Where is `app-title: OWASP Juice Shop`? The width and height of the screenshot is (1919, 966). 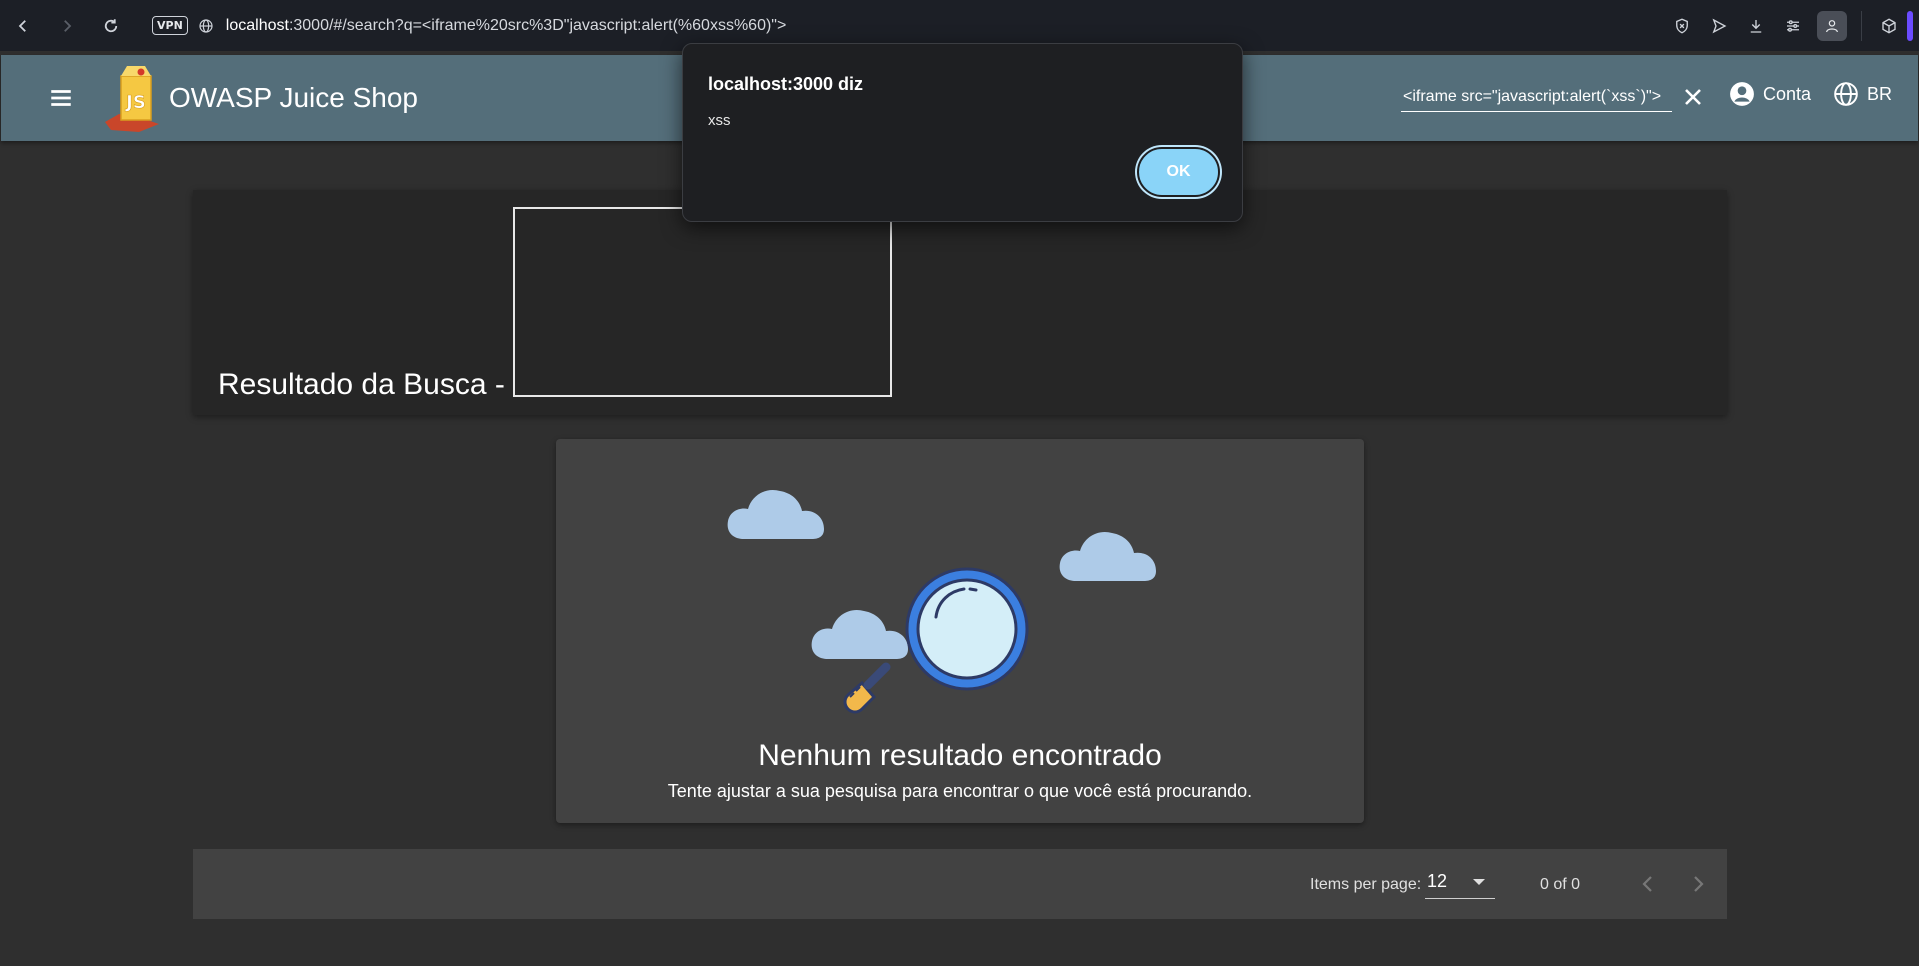 app-title: OWASP Juice Shop is located at coordinates (293, 98).